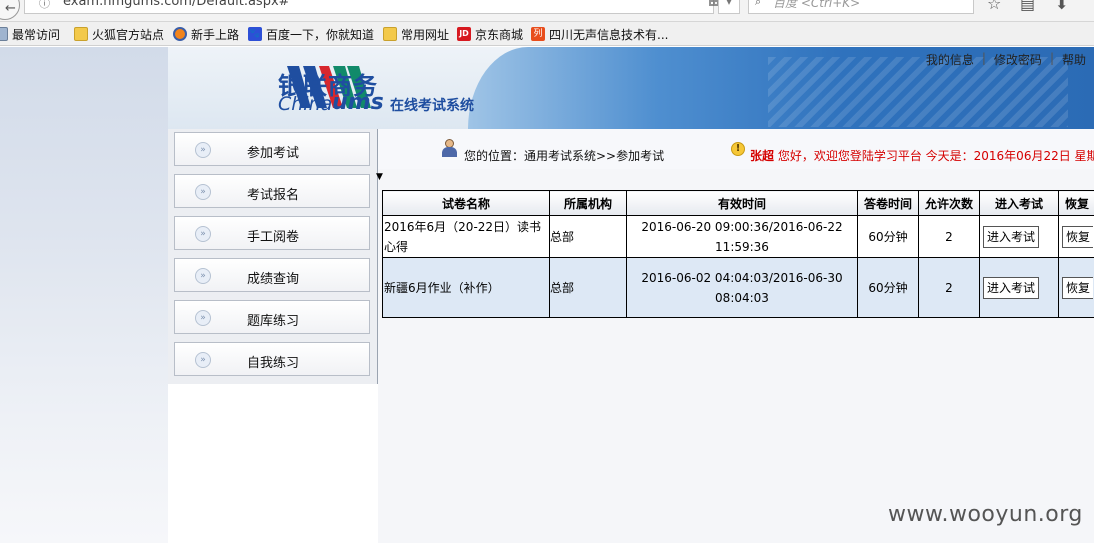 This screenshot has height=543, width=1094. Describe the element at coordinates (358, 102) in the screenshot. I see `logo-ums-text: ums` at that location.